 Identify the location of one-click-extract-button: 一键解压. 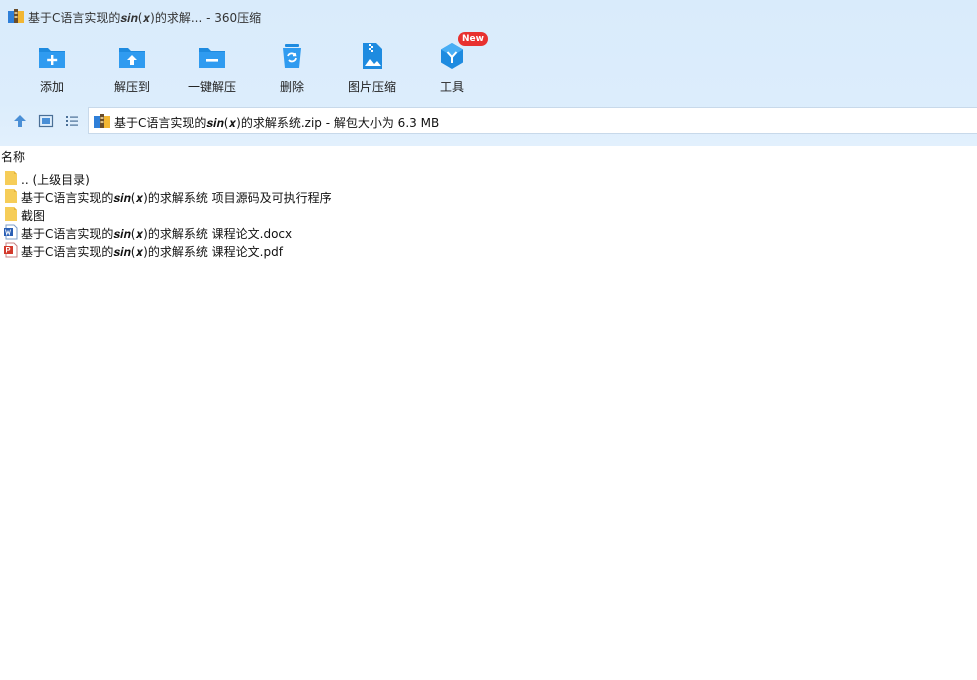
(212, 68).